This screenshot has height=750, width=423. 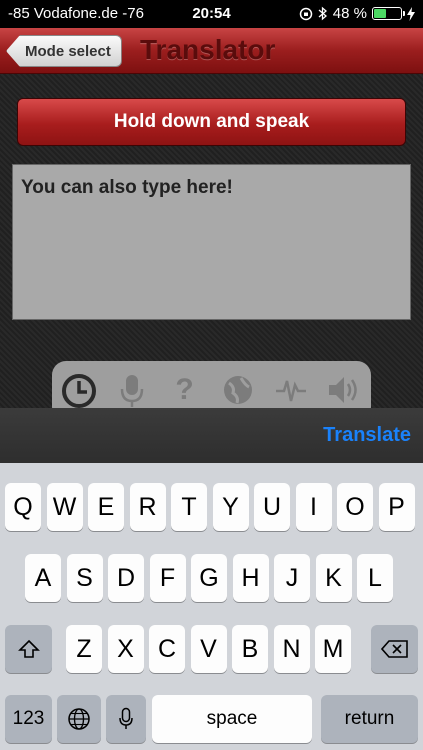 What do you see at coordinates (349, 13) in the screenshot?
I see `battery-percent: 48 %` at bounding box center [349, 13].